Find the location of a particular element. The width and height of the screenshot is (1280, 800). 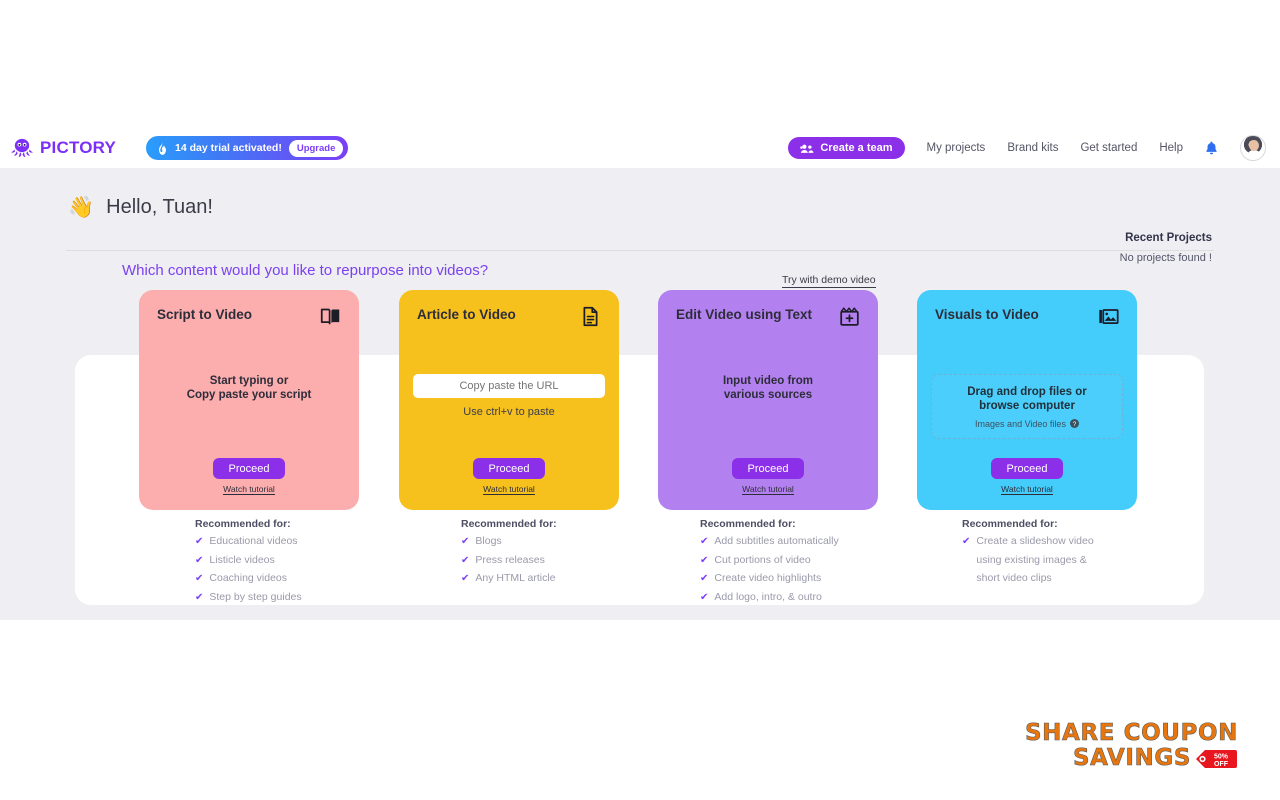

list-item: ✔using existing images & is located at coordinates (1087, 561).